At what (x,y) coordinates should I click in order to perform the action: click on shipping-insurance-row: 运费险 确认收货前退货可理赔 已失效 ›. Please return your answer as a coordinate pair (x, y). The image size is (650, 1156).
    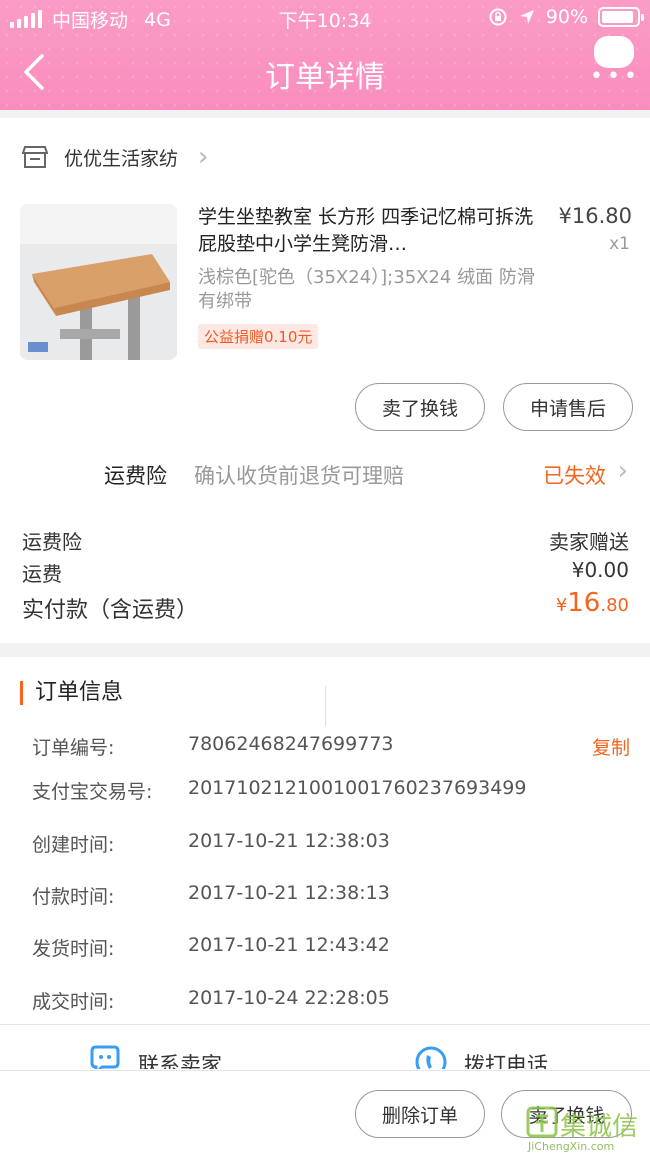
    Looking at the image, I should click on (325, 473).